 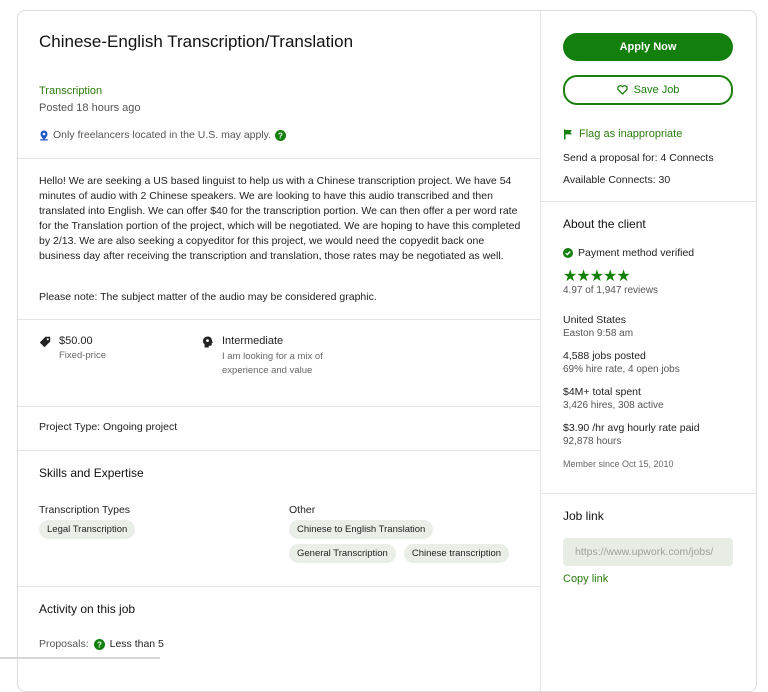 I want to click on price-block: $50.00 Fixed-price, so click(x=72, y=348).